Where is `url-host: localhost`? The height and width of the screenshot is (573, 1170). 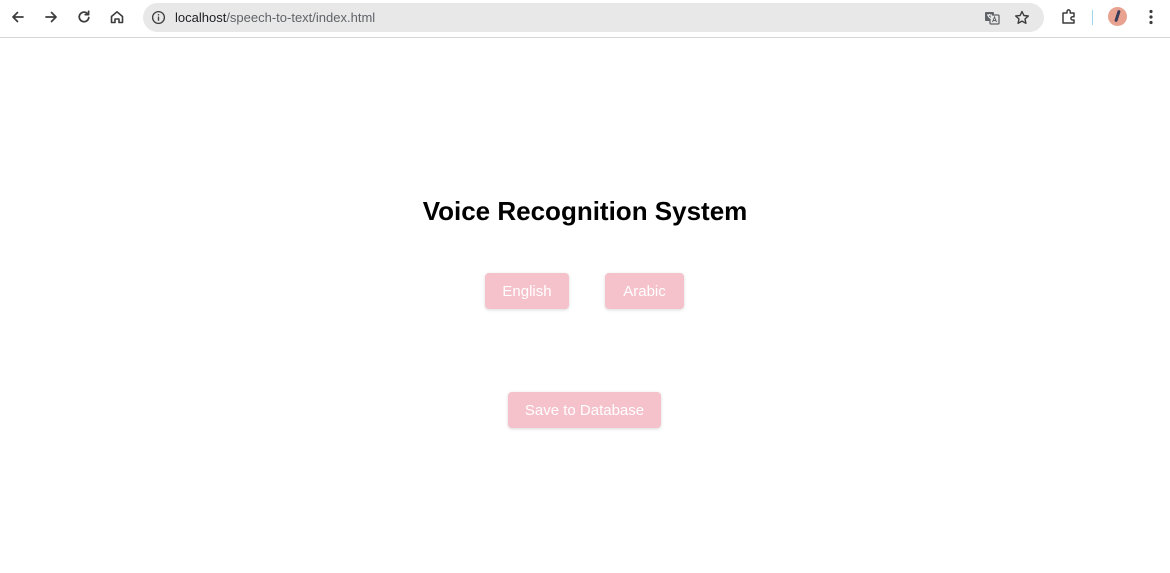
url-host: localhost is located at coordinates (201, 17).